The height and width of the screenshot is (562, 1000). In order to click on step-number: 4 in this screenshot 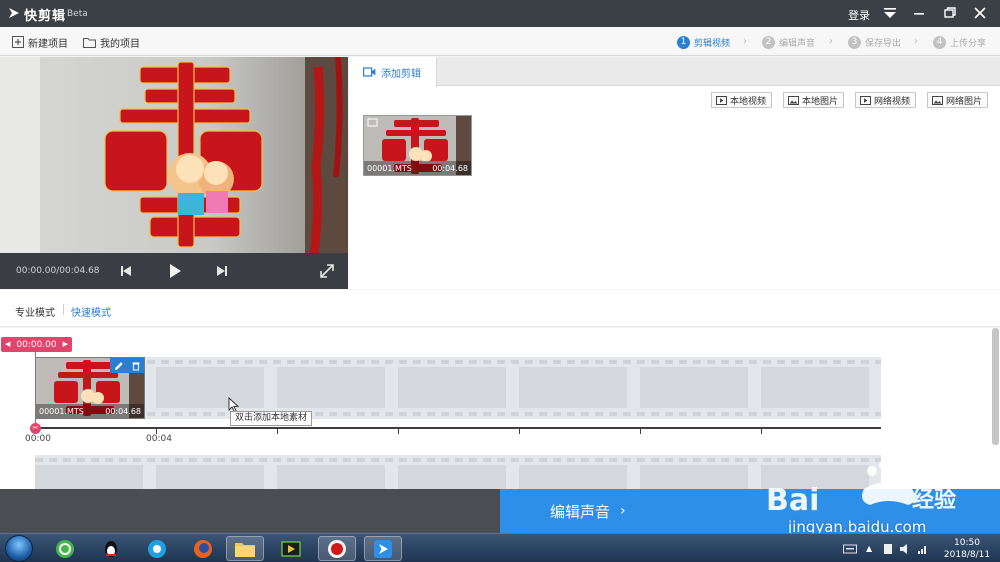, I will do `click(939, 42)`.